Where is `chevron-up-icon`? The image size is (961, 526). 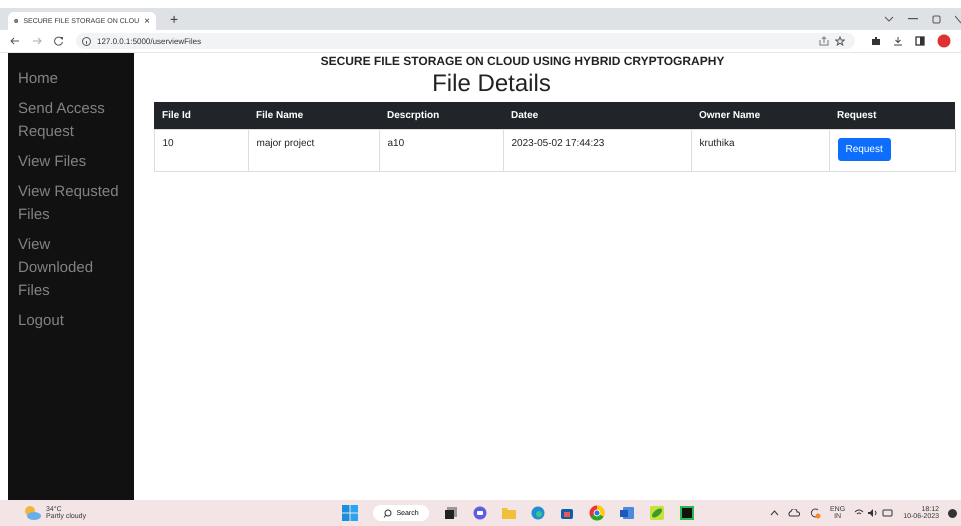
chevron-up-icon is located at coordinates (775, 513).